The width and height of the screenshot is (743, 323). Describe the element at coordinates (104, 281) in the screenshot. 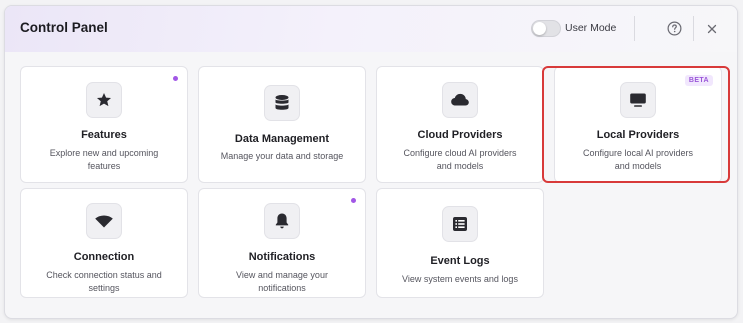

I see `card-description: Check connection status and settings` at that location.